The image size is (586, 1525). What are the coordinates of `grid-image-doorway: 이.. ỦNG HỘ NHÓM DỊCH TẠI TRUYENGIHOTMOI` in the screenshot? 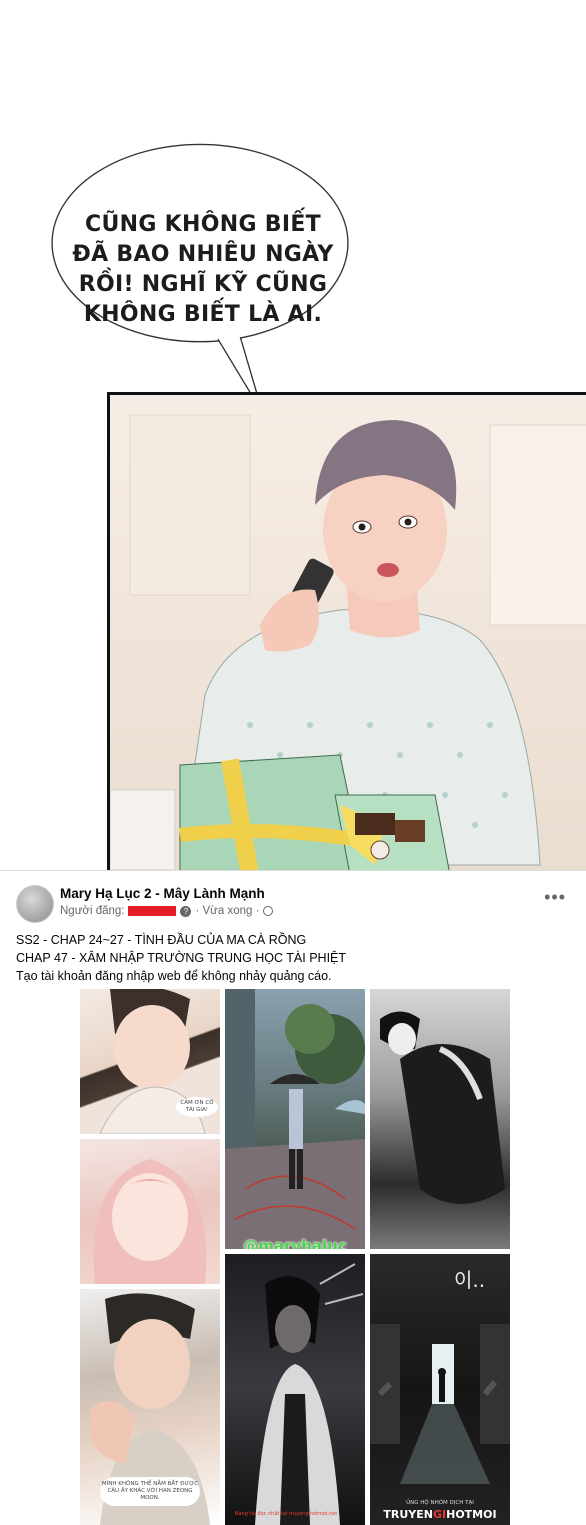 It's located at (440, 1389).